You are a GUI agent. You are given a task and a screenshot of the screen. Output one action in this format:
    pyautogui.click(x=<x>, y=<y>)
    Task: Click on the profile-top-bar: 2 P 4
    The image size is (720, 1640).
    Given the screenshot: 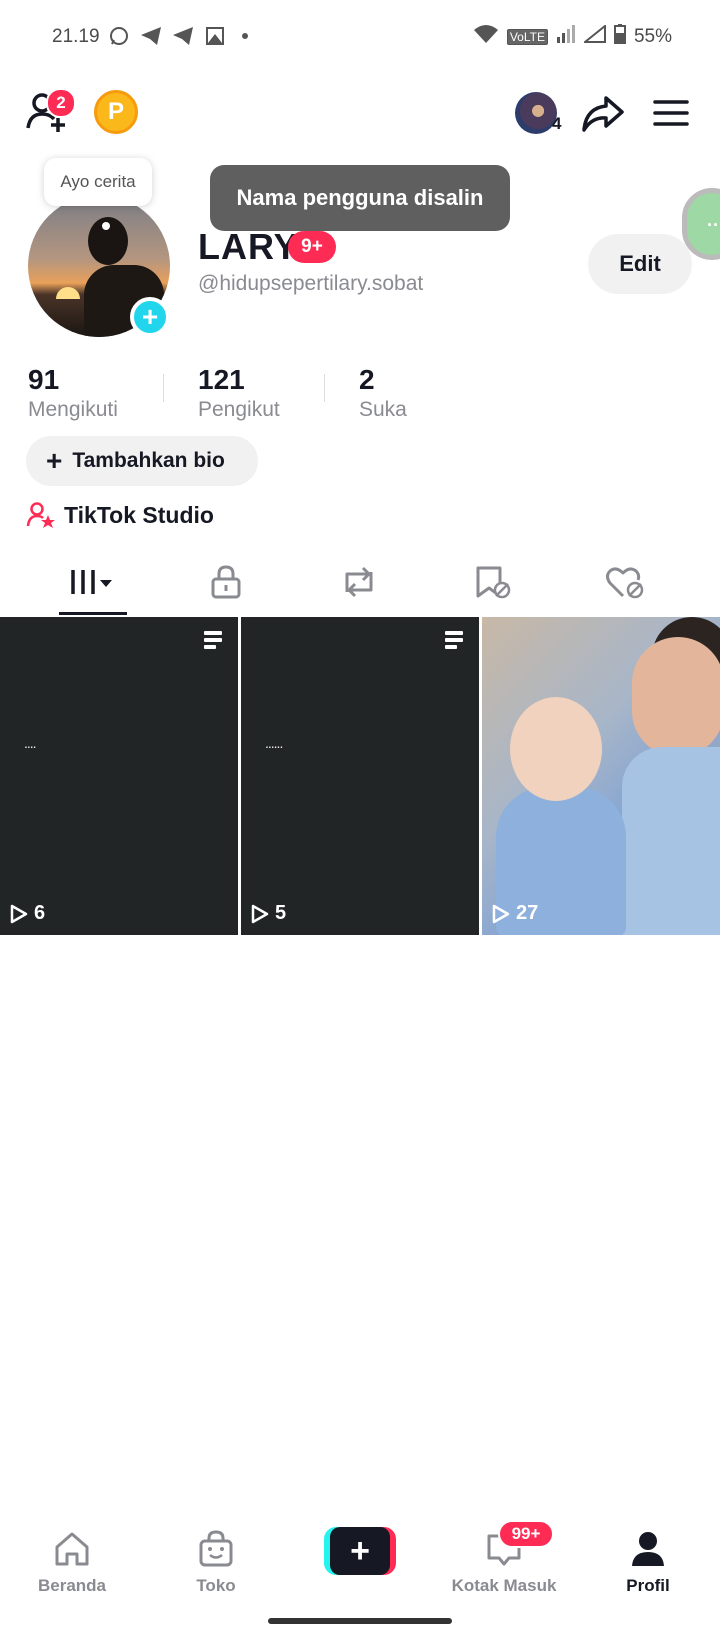 What is the action you would take?
    pyautogui.click(x=360, y=112)
    